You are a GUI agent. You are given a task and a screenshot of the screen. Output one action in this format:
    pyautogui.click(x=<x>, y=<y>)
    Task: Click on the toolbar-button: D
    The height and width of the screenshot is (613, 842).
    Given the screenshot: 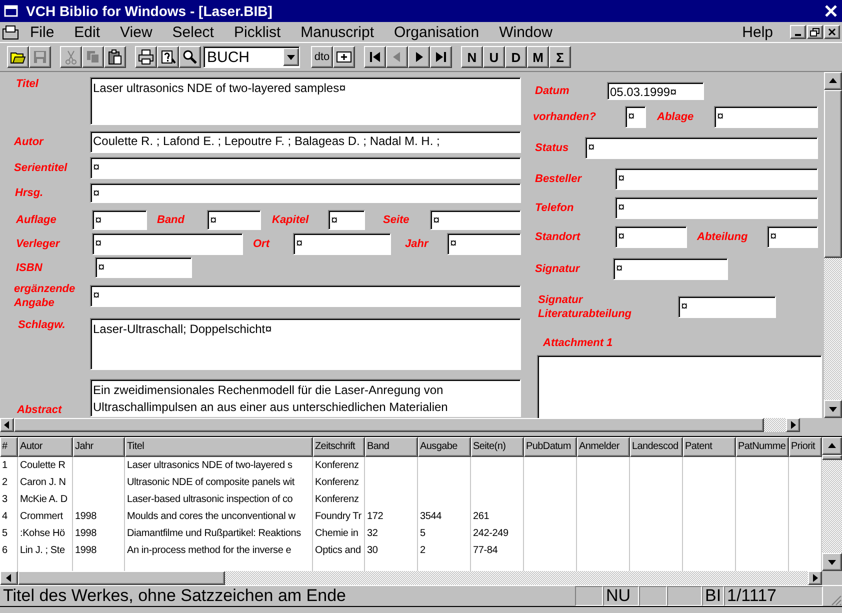 What is the action you would take?
    pyautogui.click(x=516, y=57)
    